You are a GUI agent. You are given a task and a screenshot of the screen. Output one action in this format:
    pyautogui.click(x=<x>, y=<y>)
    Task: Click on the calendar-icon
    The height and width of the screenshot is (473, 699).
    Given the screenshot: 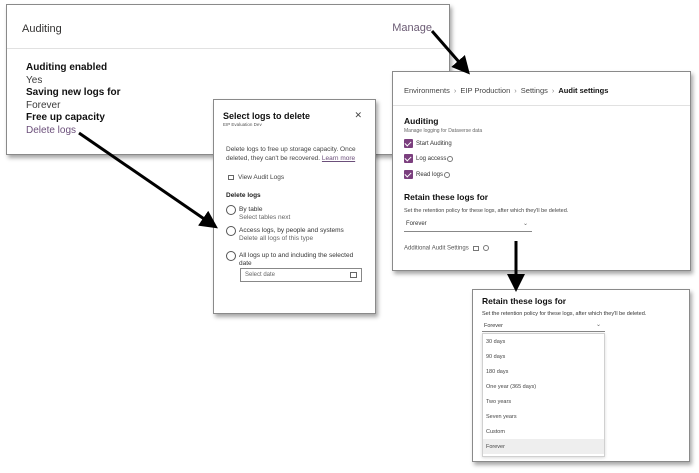 What is the action you would take?
    pyautogui.click(x=353, y=275)
    